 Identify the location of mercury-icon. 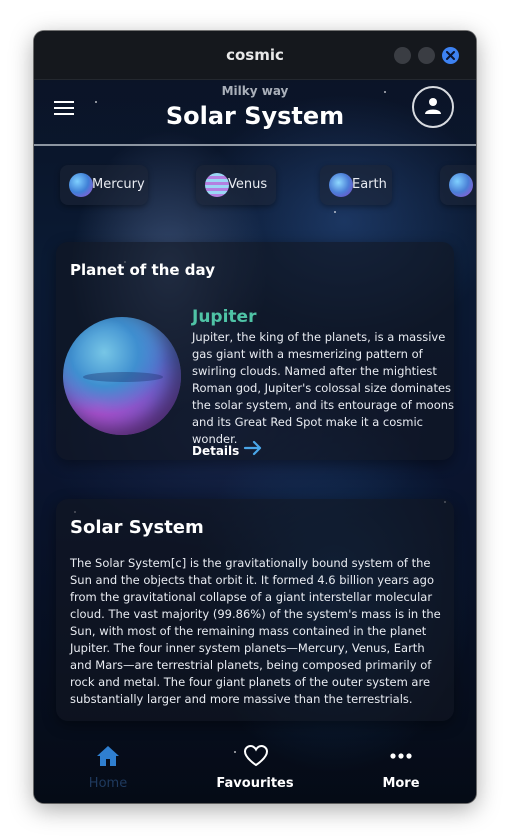
(81, 185).